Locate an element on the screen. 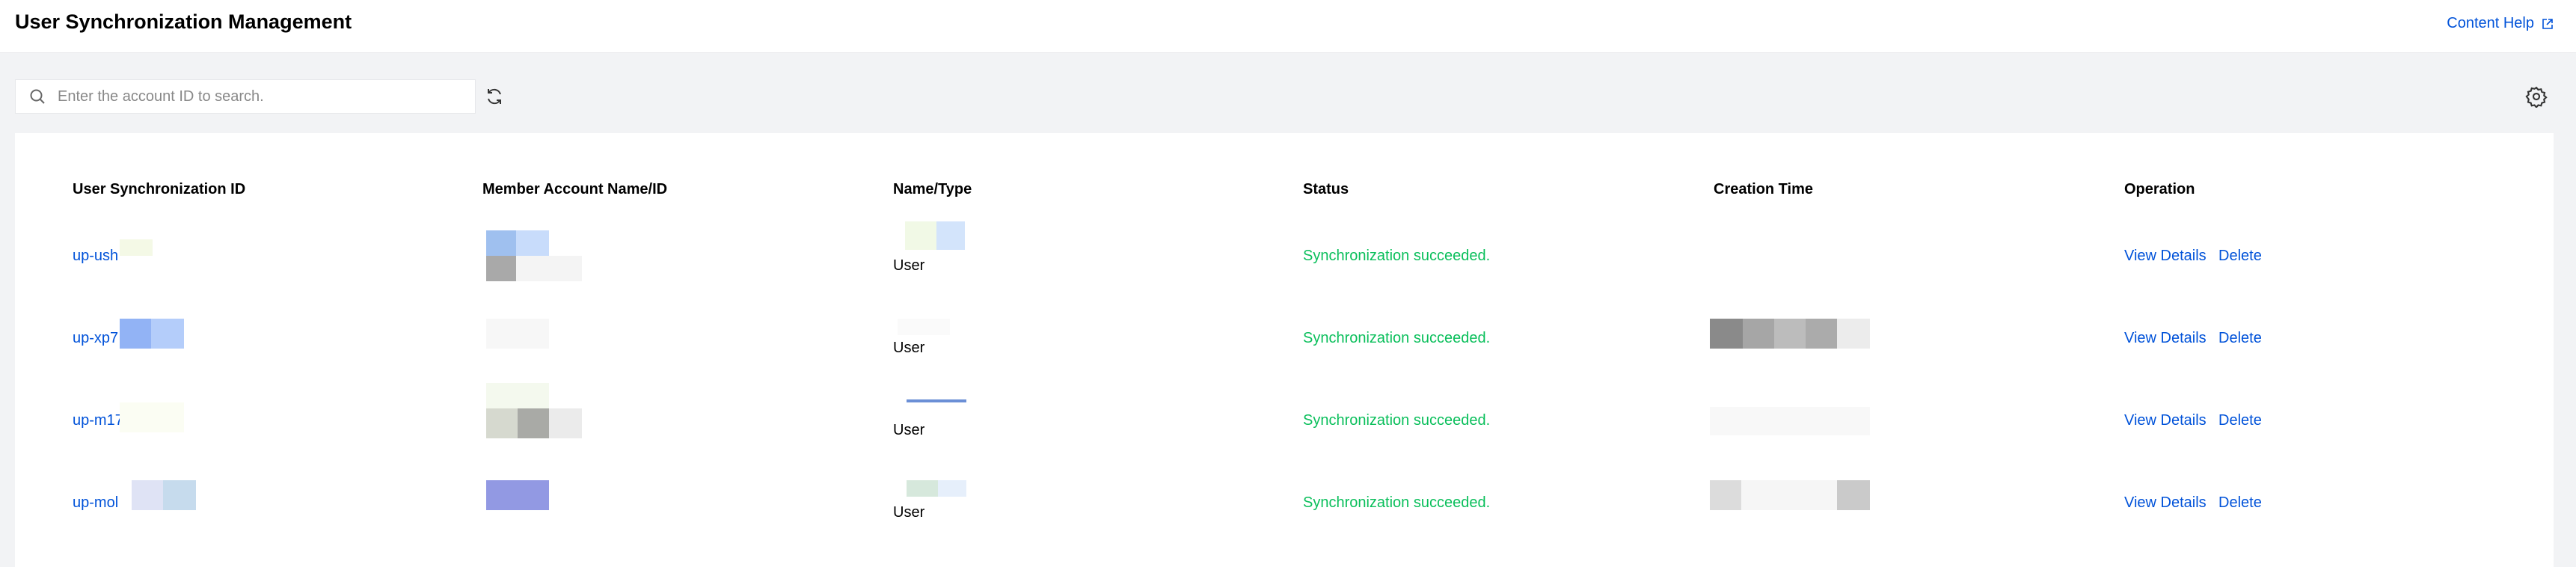 The height and width of the screenshot is (567, 2576). column-header-sync-id: User Synchronization ID is located at coordinates (159, 189).